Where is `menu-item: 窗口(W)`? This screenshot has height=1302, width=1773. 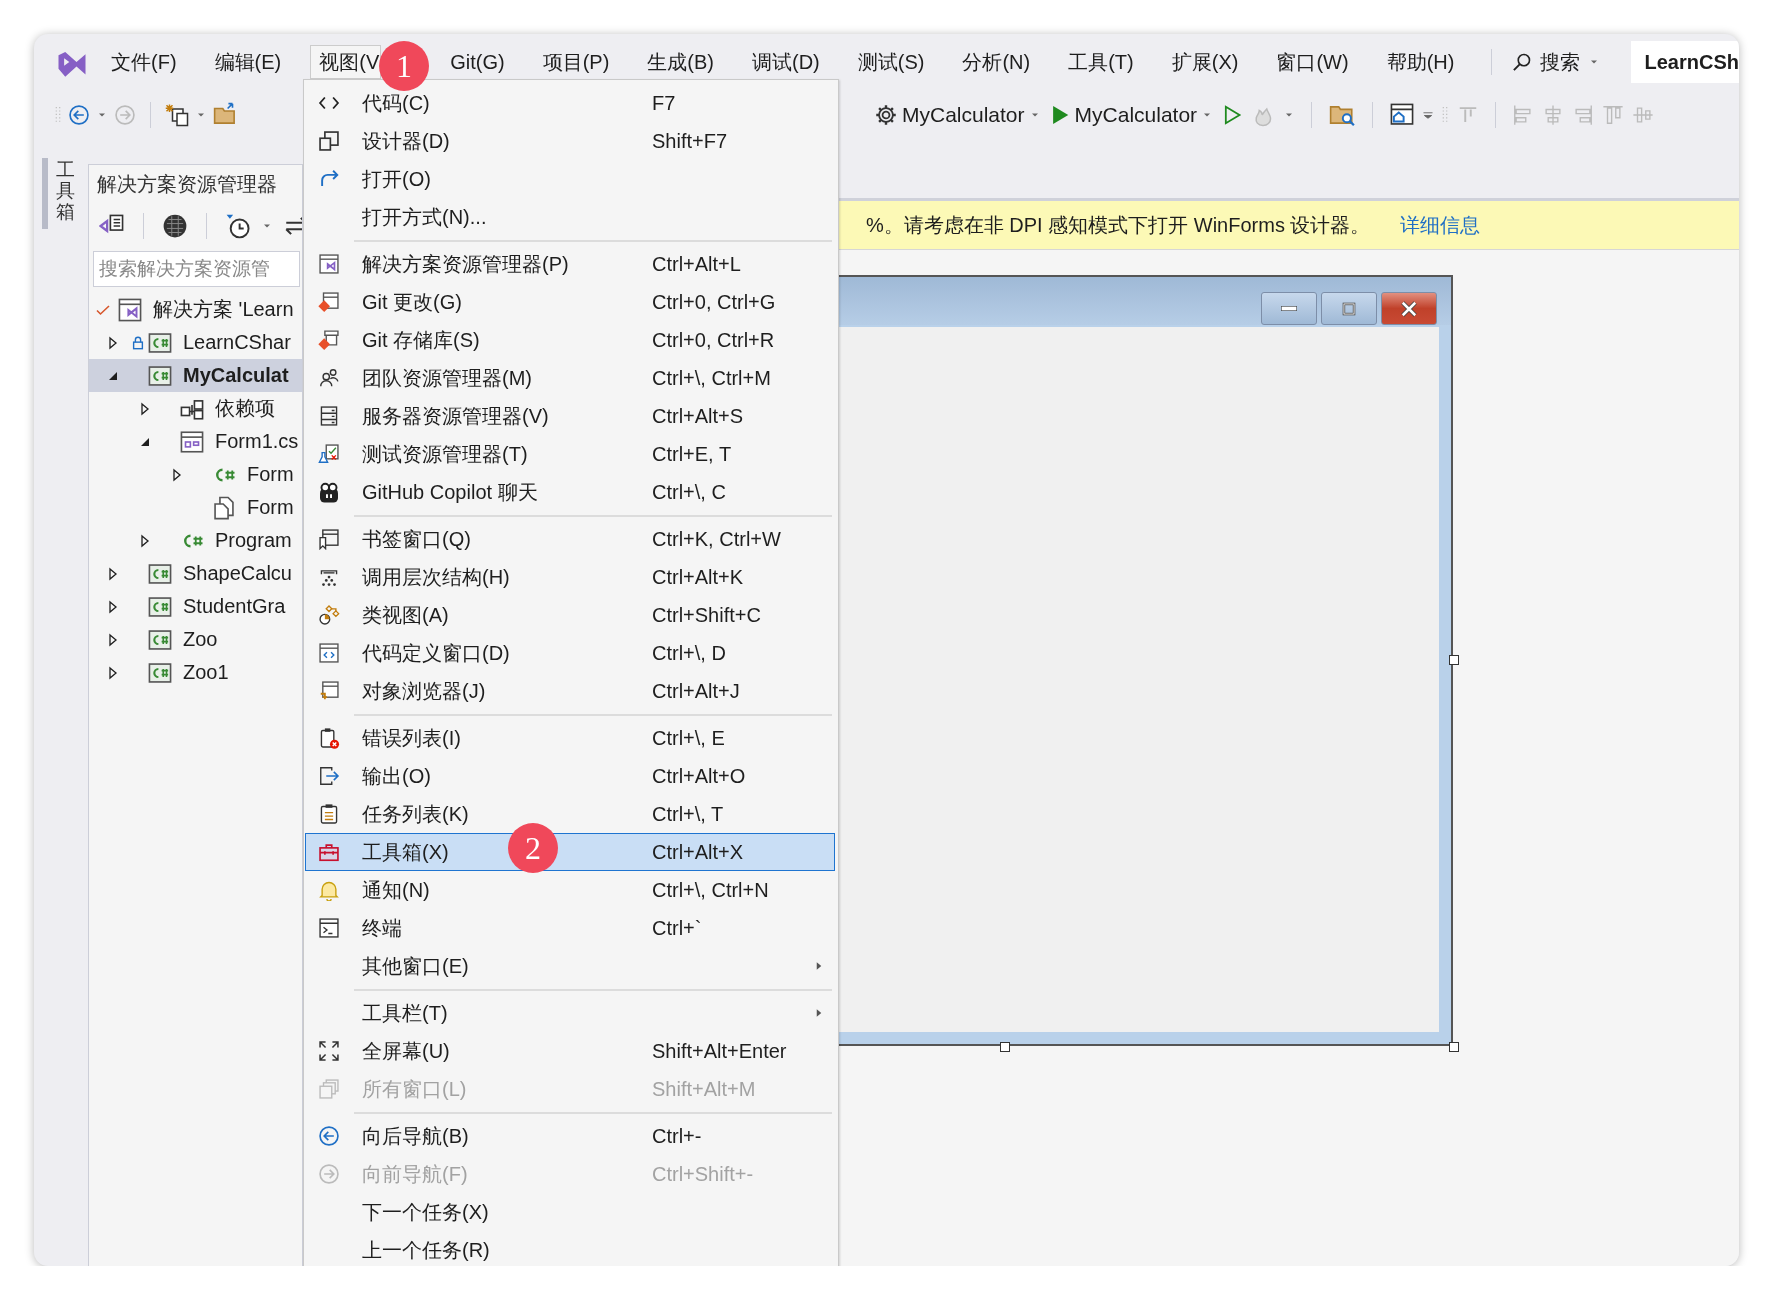 menu-item: 窗口(W) is located at coordinates (1312, 62).